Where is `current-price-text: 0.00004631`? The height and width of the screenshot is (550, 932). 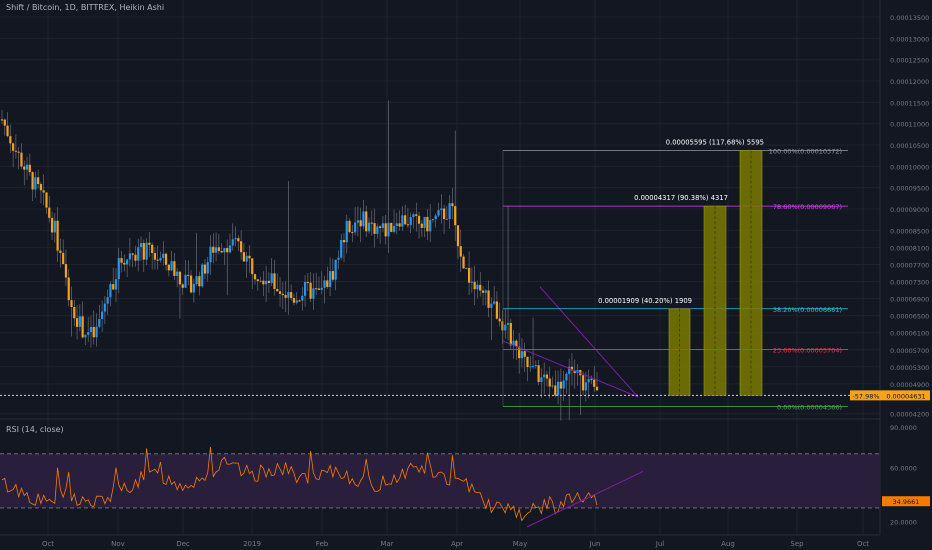 current-price-text: 0.00004631 is located at coordinates (905, 396).